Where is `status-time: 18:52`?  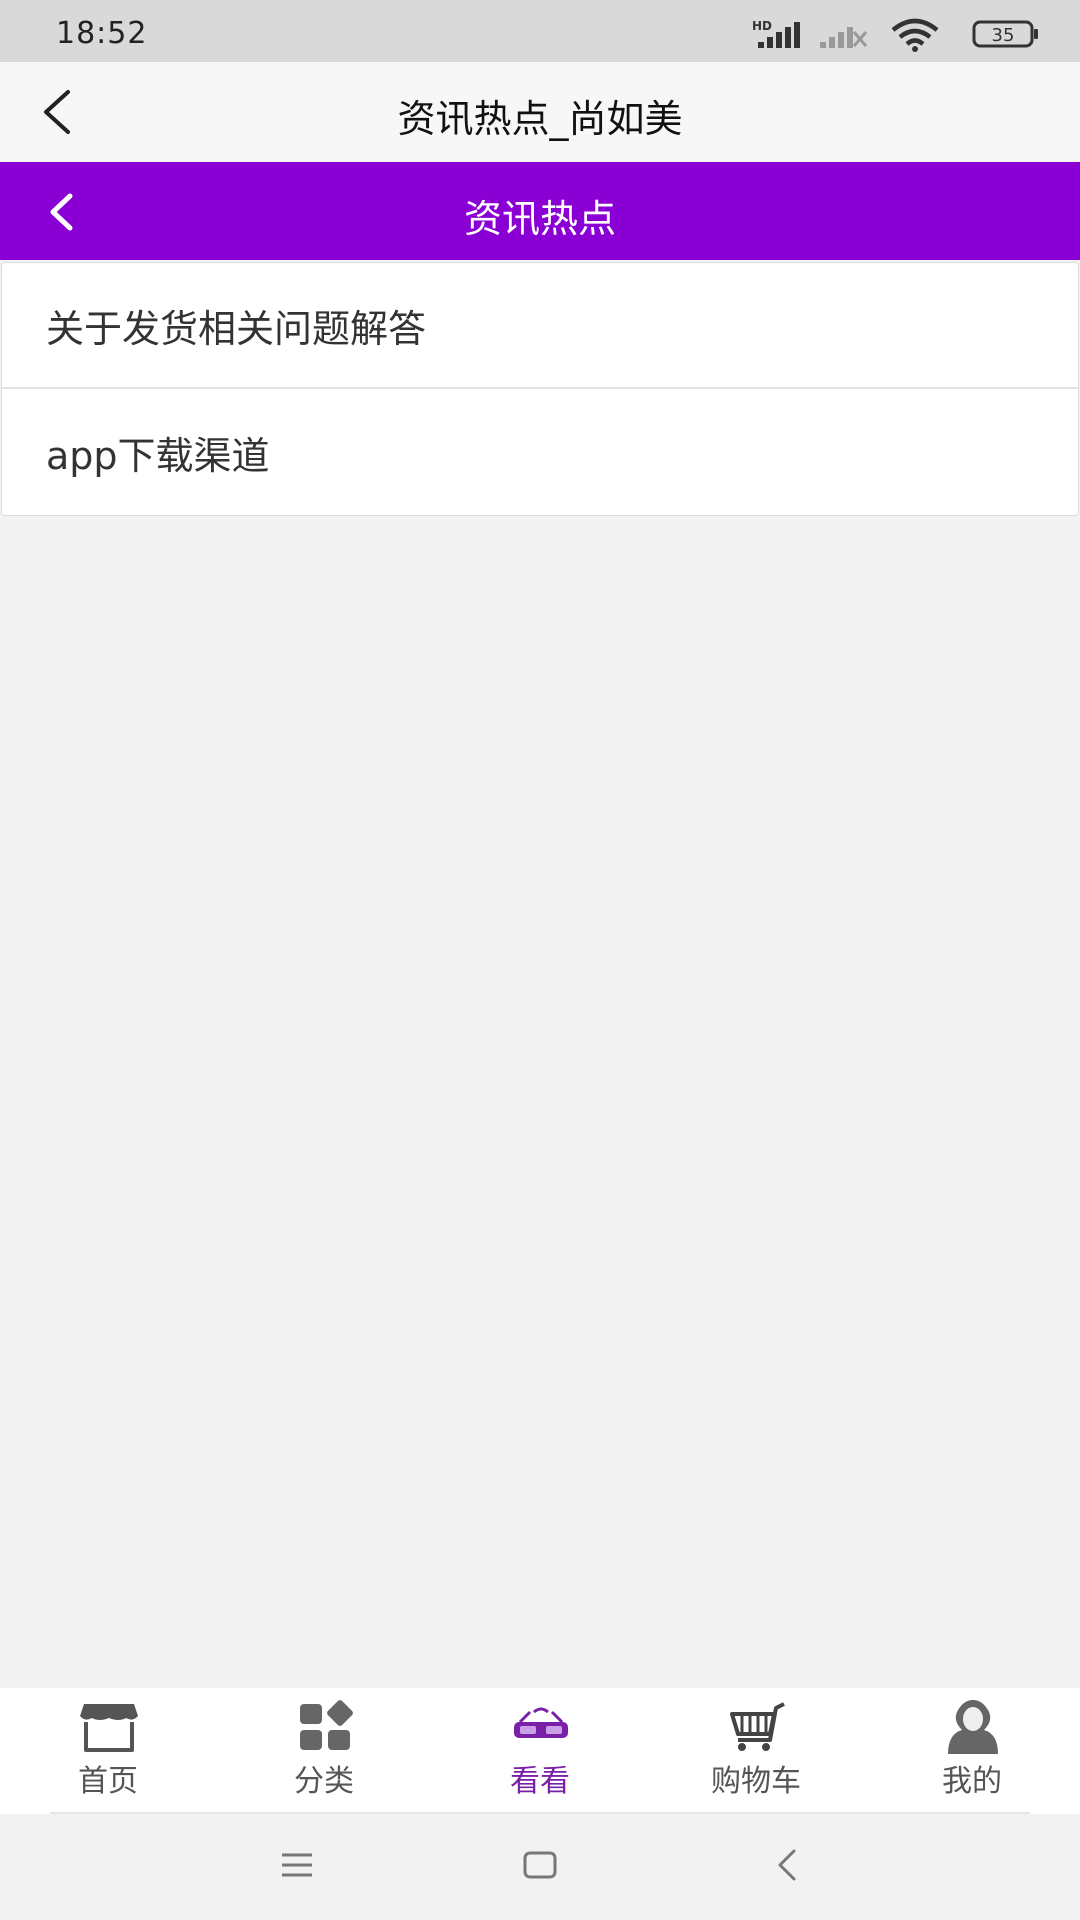
status-time: 18:52 is located at coordinates (102, 33).